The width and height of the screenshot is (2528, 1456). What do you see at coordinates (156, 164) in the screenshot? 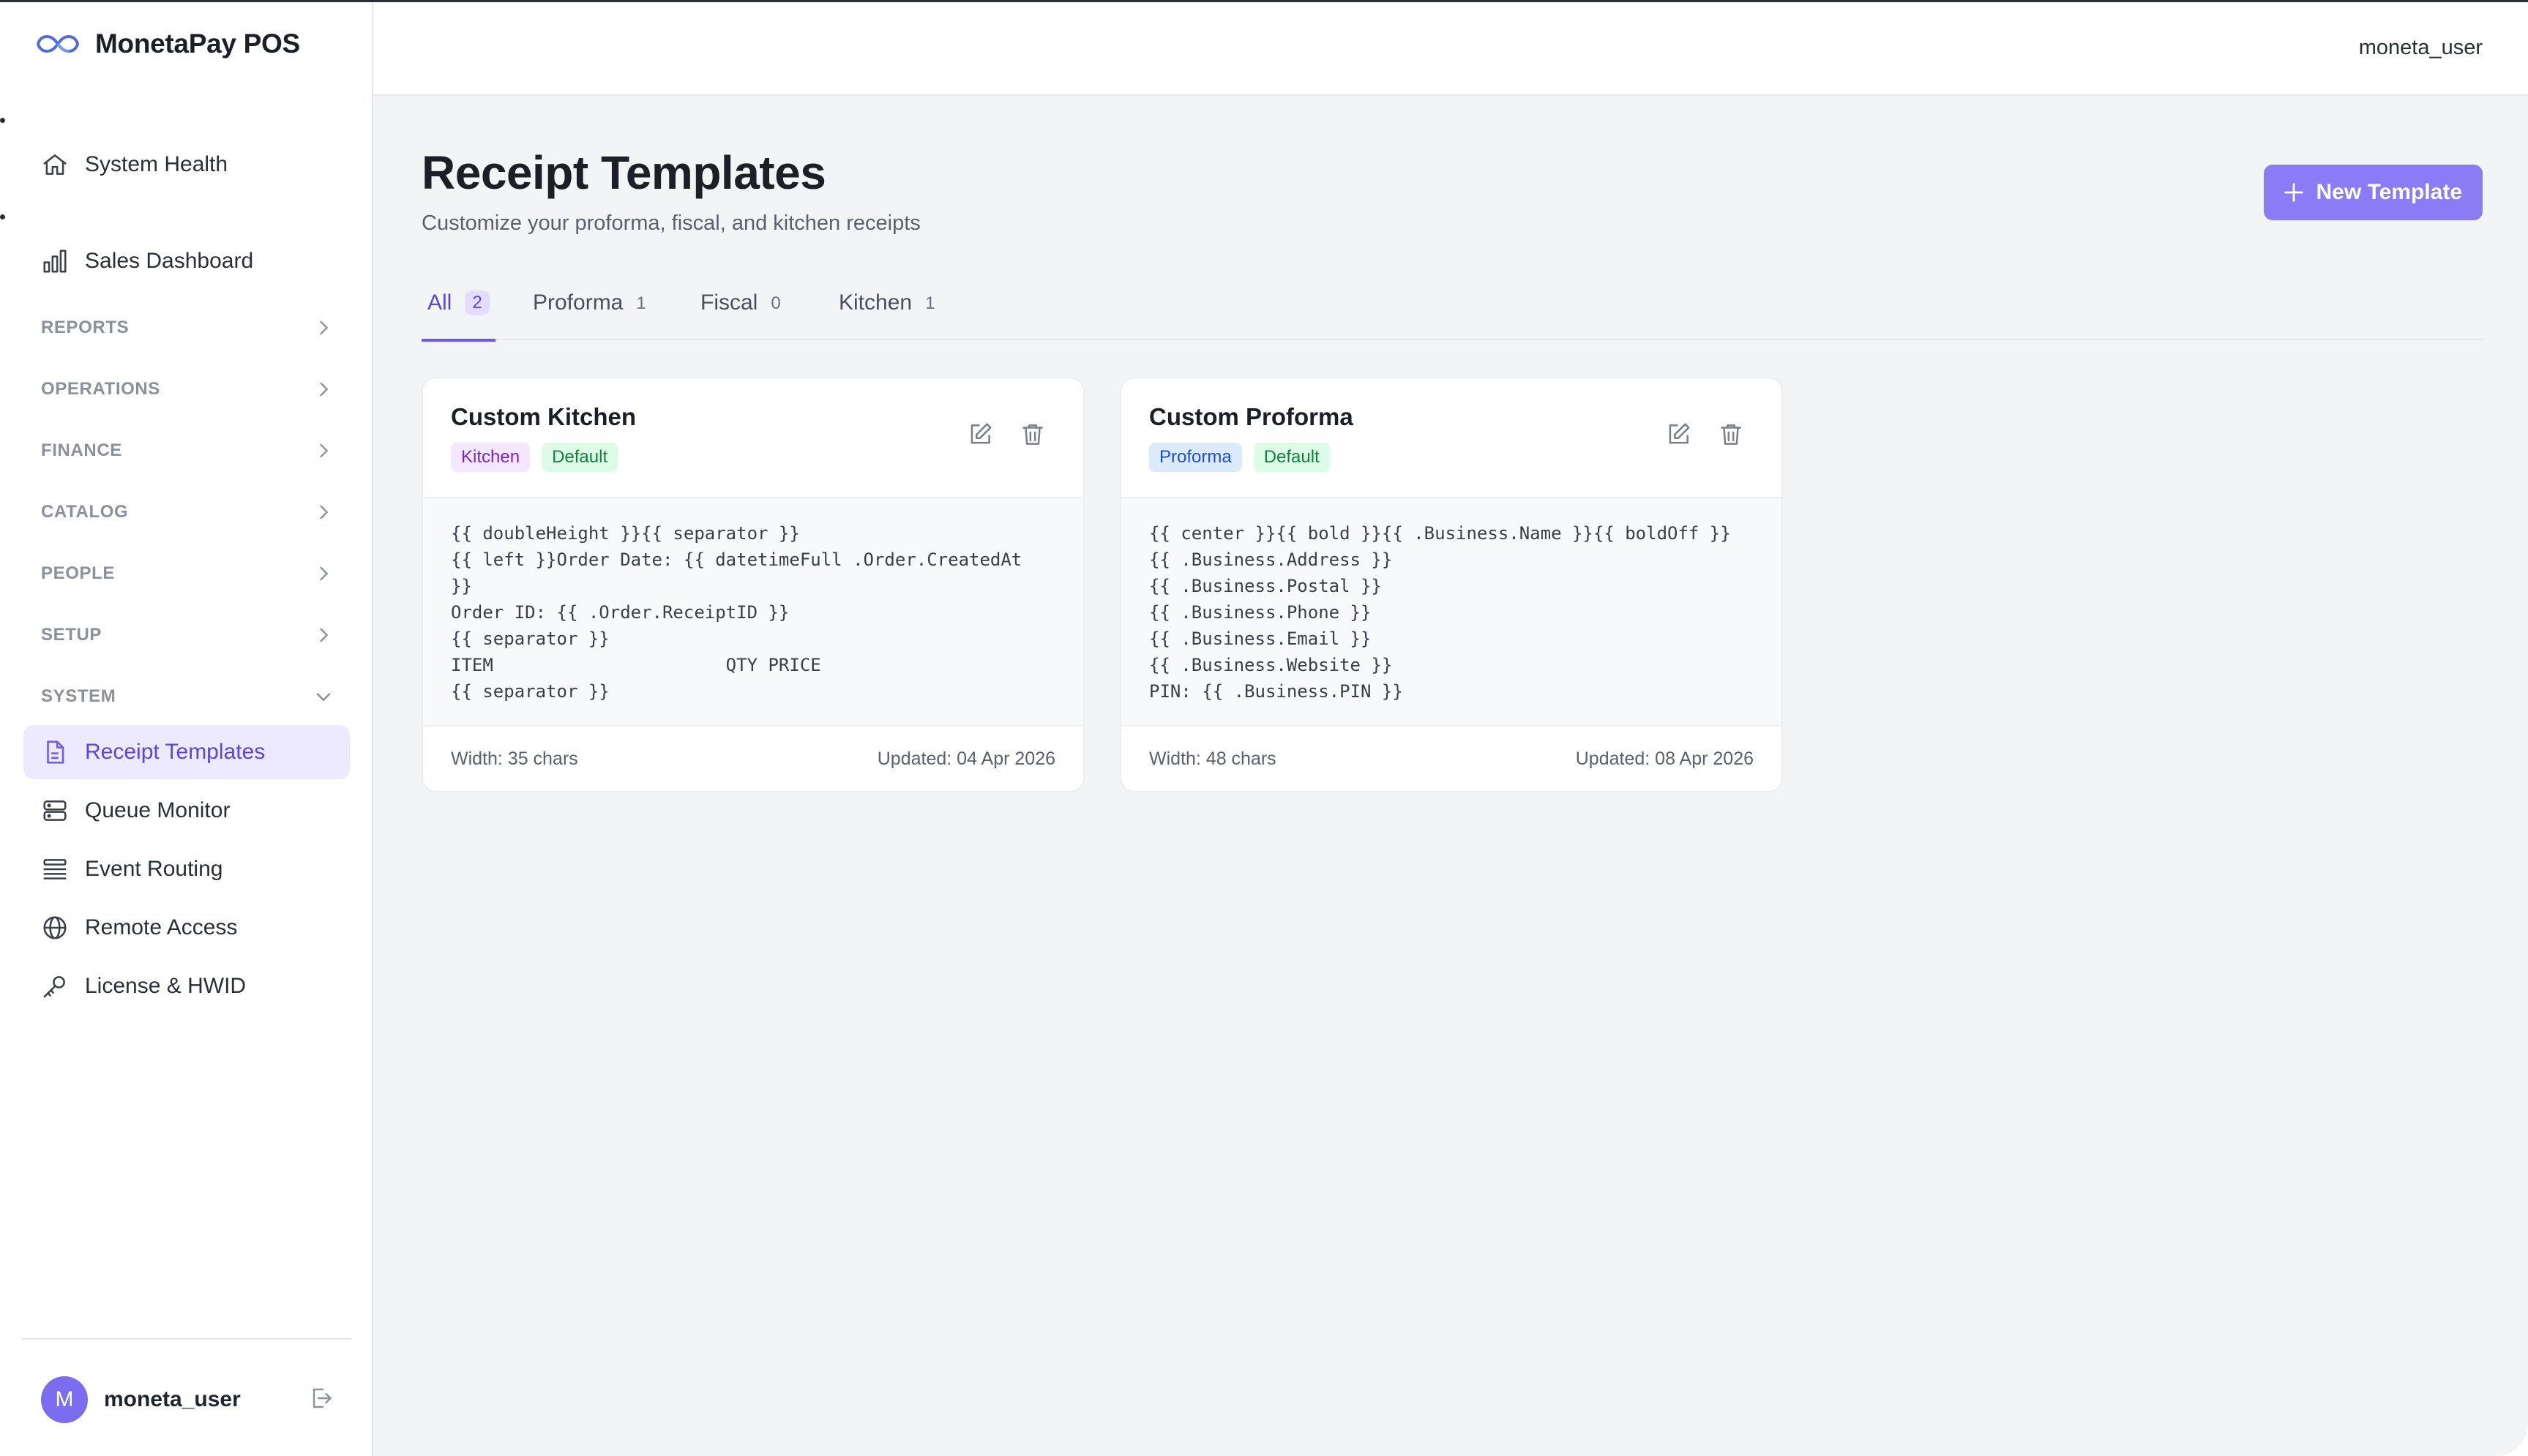
I see `sidebar-item-label: System Health` at bounding box center [156, 164].